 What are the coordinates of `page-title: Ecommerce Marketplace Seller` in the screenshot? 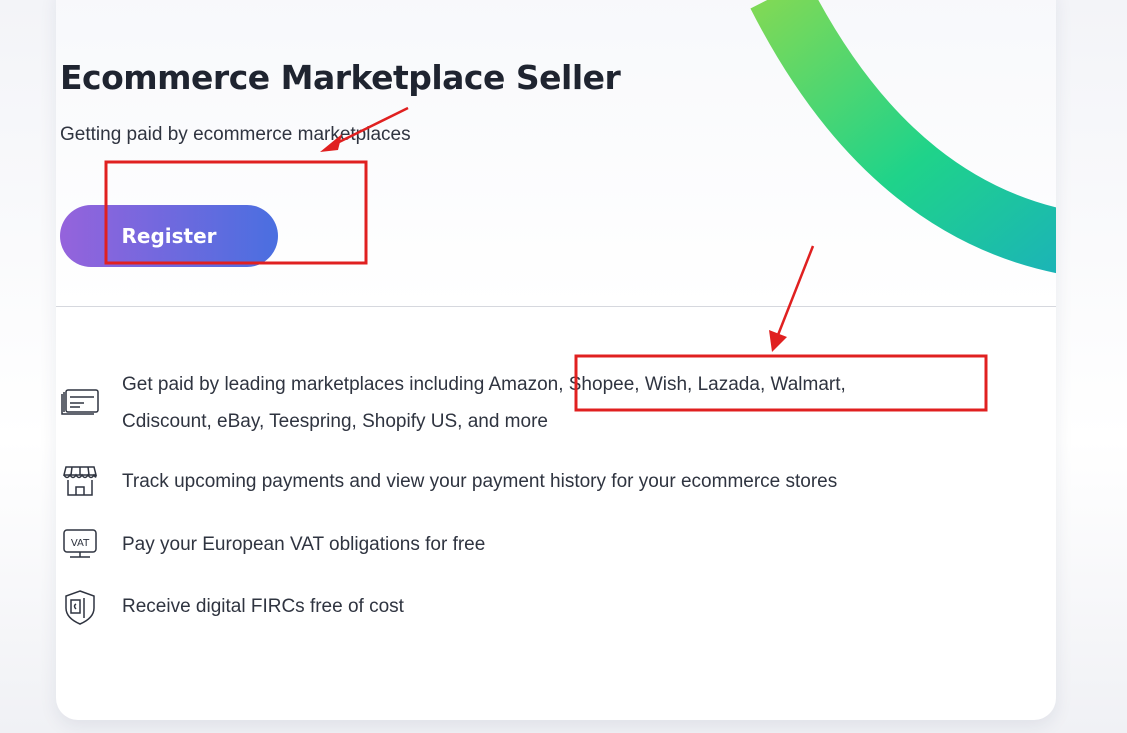 It's located at (340, 77).